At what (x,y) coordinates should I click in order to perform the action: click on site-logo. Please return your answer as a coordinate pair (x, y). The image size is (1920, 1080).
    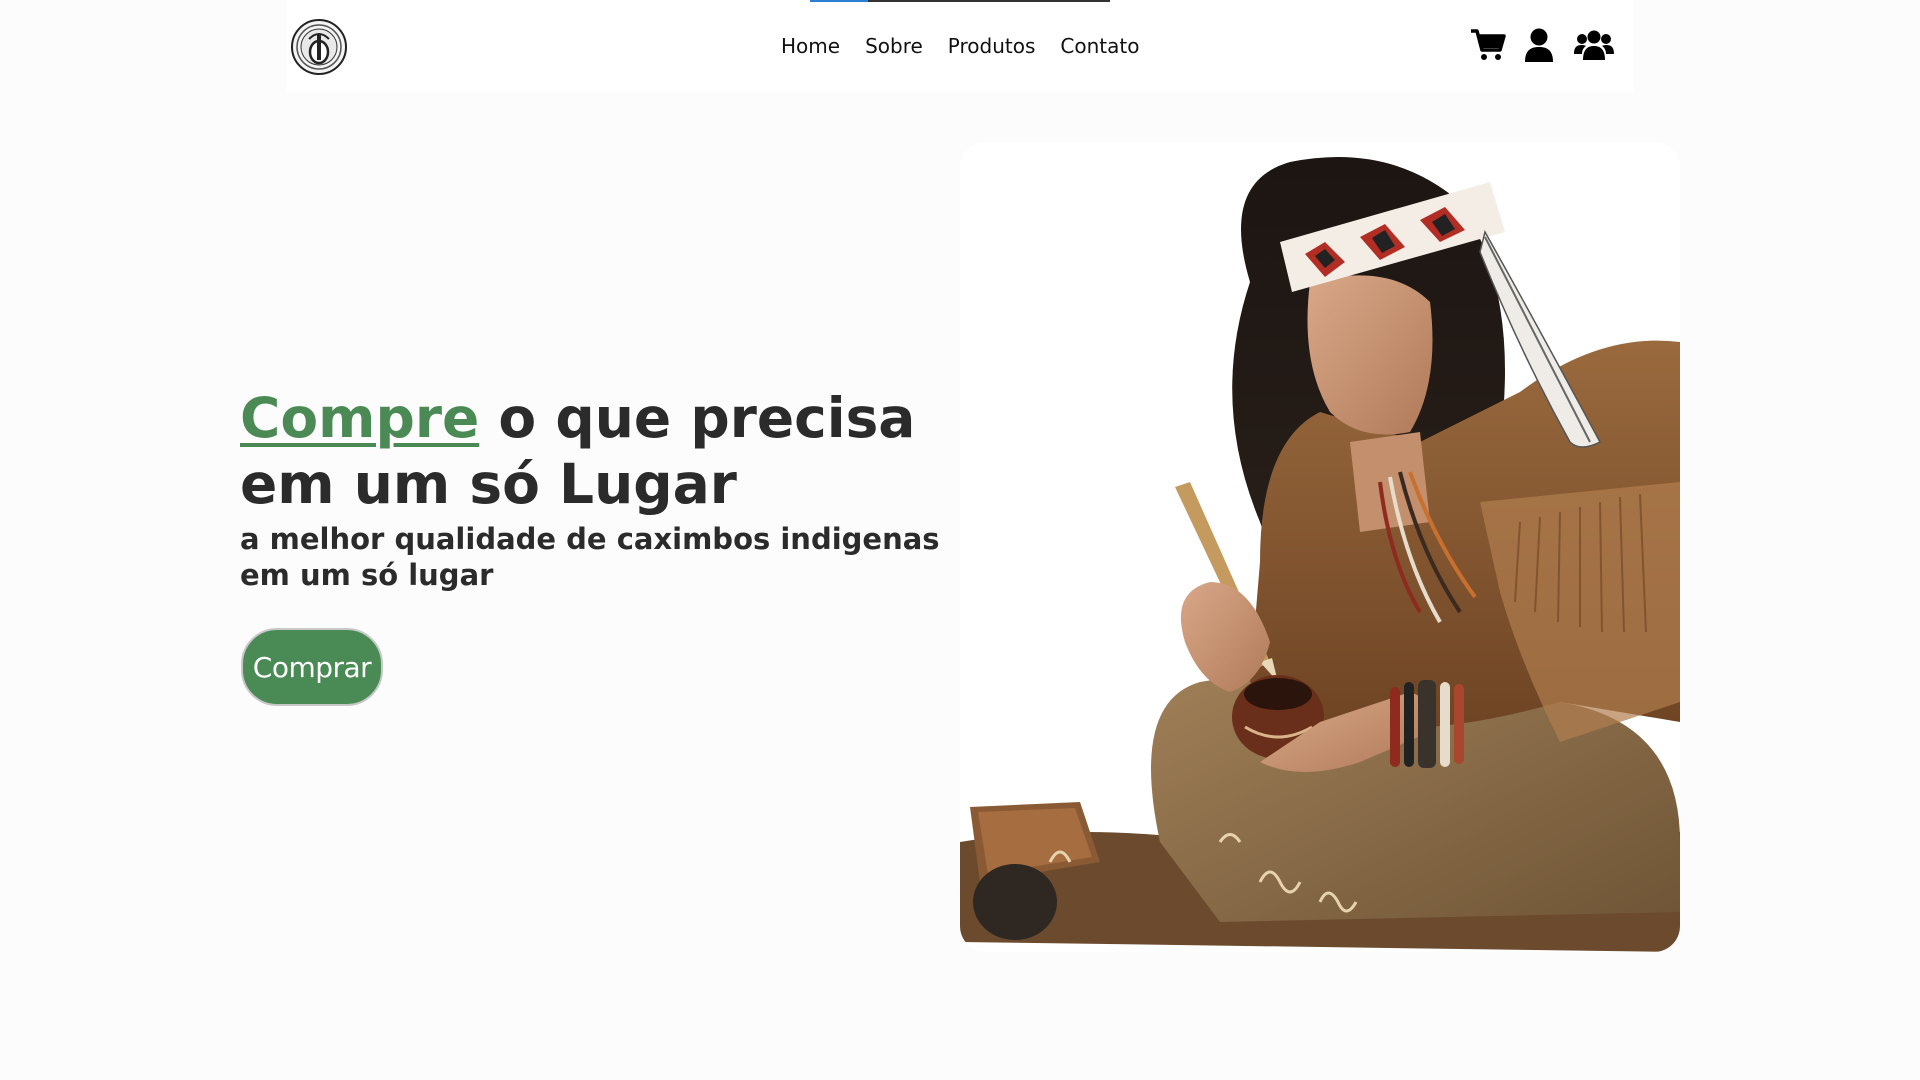
    Looking at the image, I should click on (319, 47).